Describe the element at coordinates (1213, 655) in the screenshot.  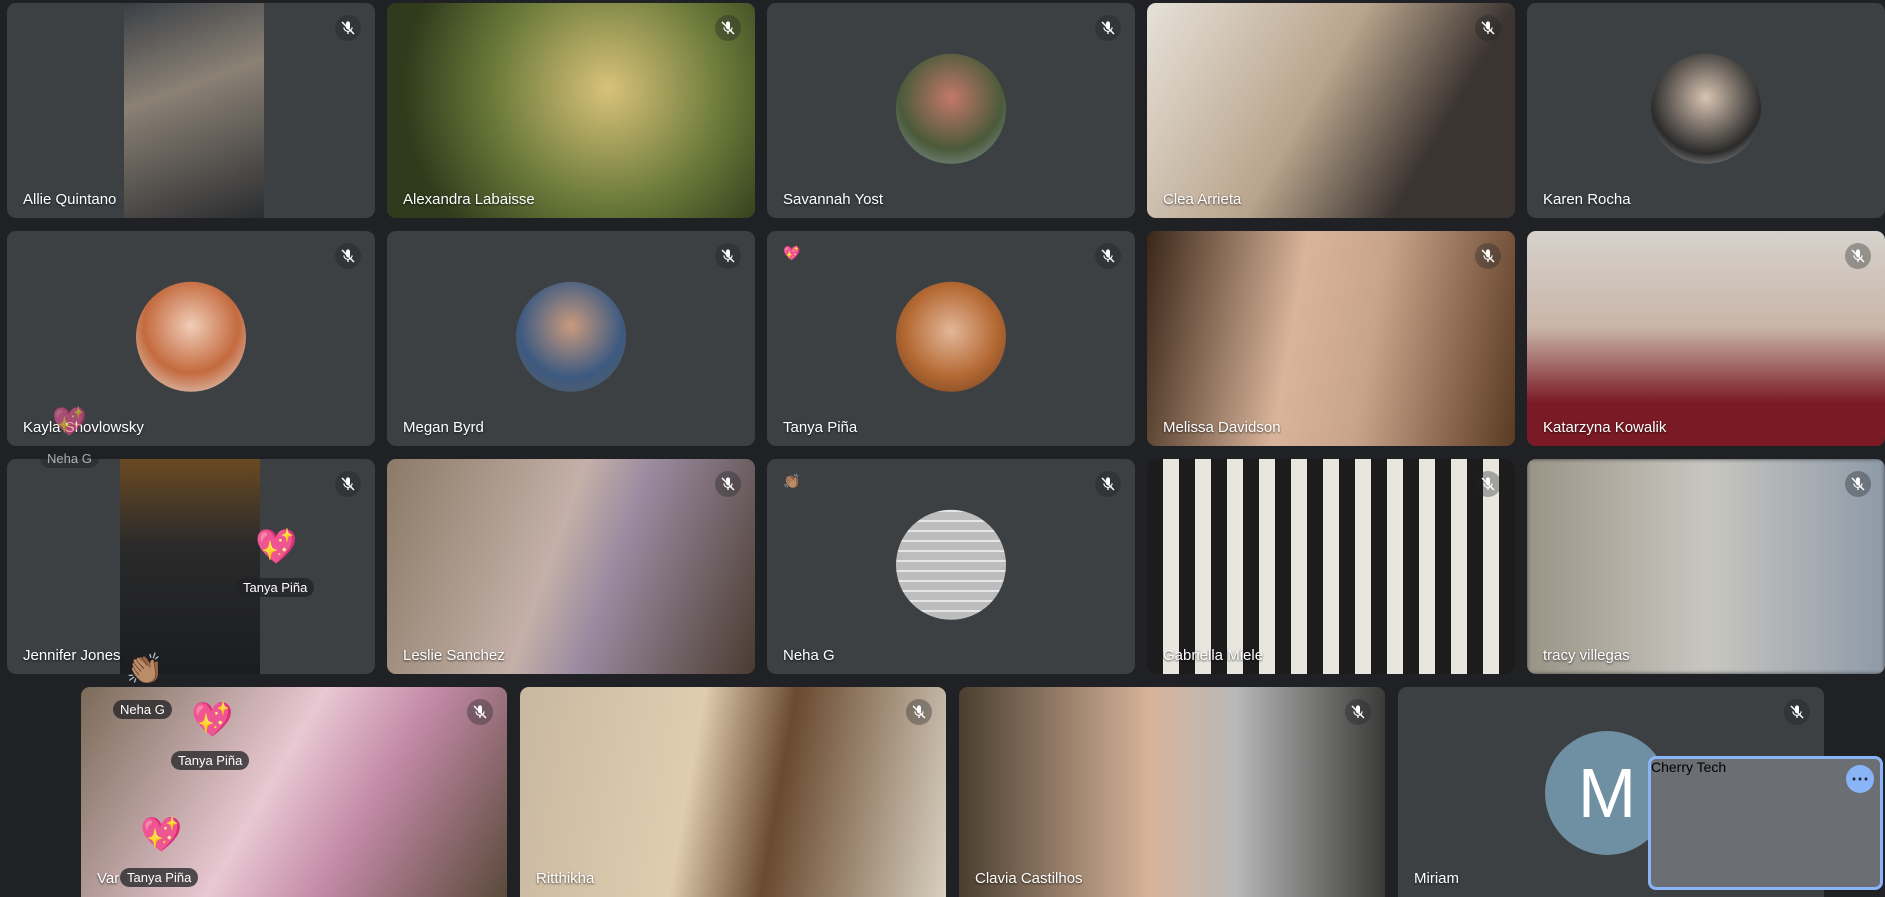
I see `participant-name: Gabriella Miele` at that location.